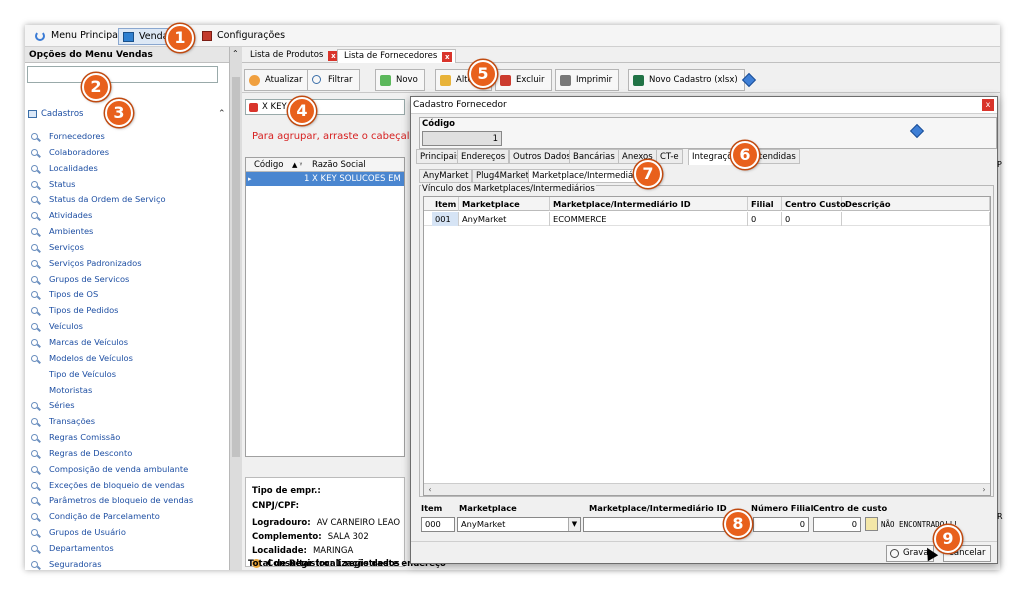 This screenshot has height=590, width=1024. What do you see at coordinates (127, 169) in the screenshot?
I see `sidebar-item: Localidades` at bounding box center [127, 169].